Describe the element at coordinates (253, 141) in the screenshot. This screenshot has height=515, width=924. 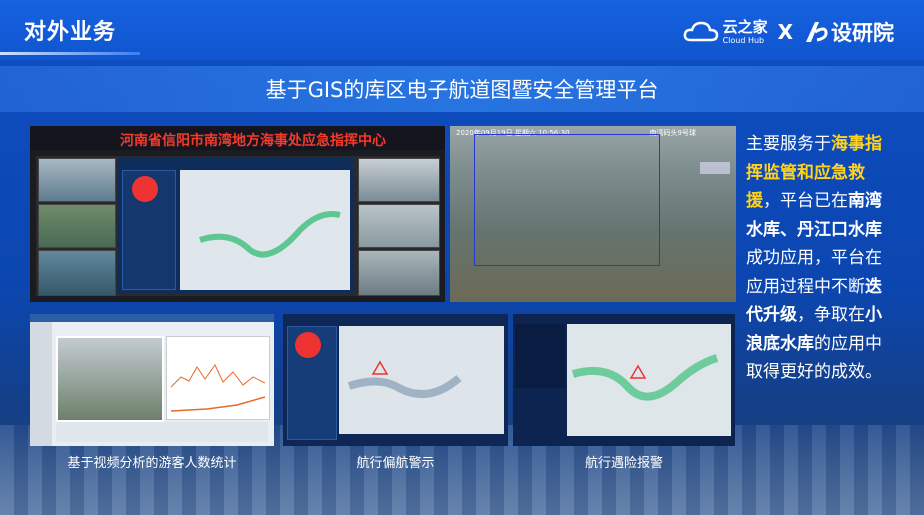
I see `command-center-title: 河南省信阳市南湾地方海事处应急指挥中心` at that location.